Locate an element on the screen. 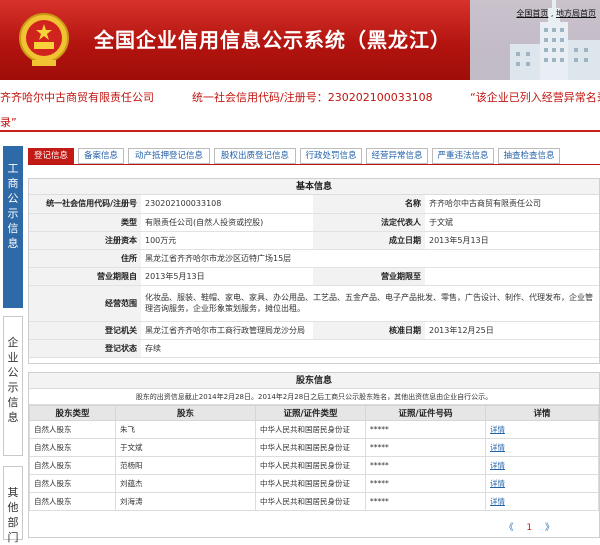 The image size is (600, 545). tab-spot-check: 抽查检查信息 is located at coordinates (529, 156).